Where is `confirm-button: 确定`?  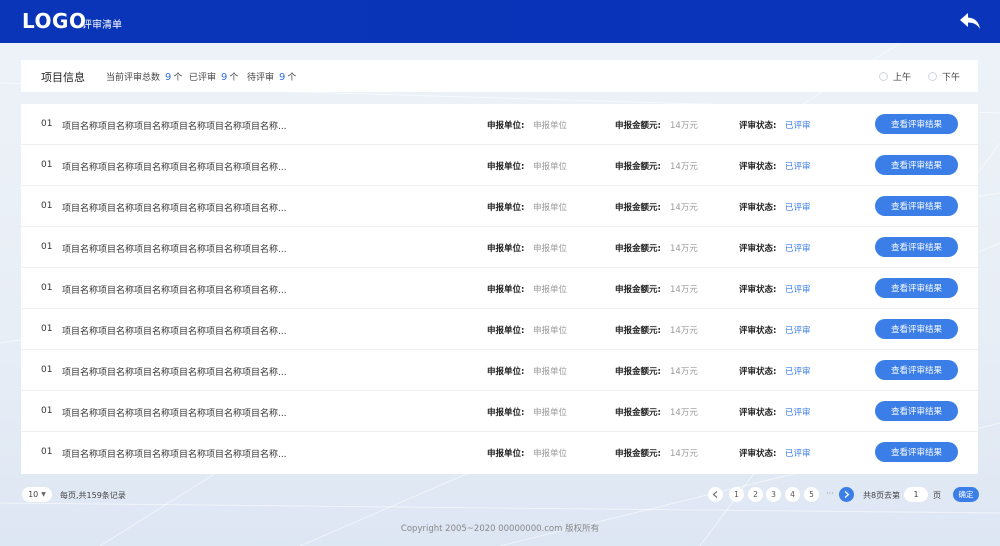
confirm-button: 确定 is located at coordinates (966, 494).